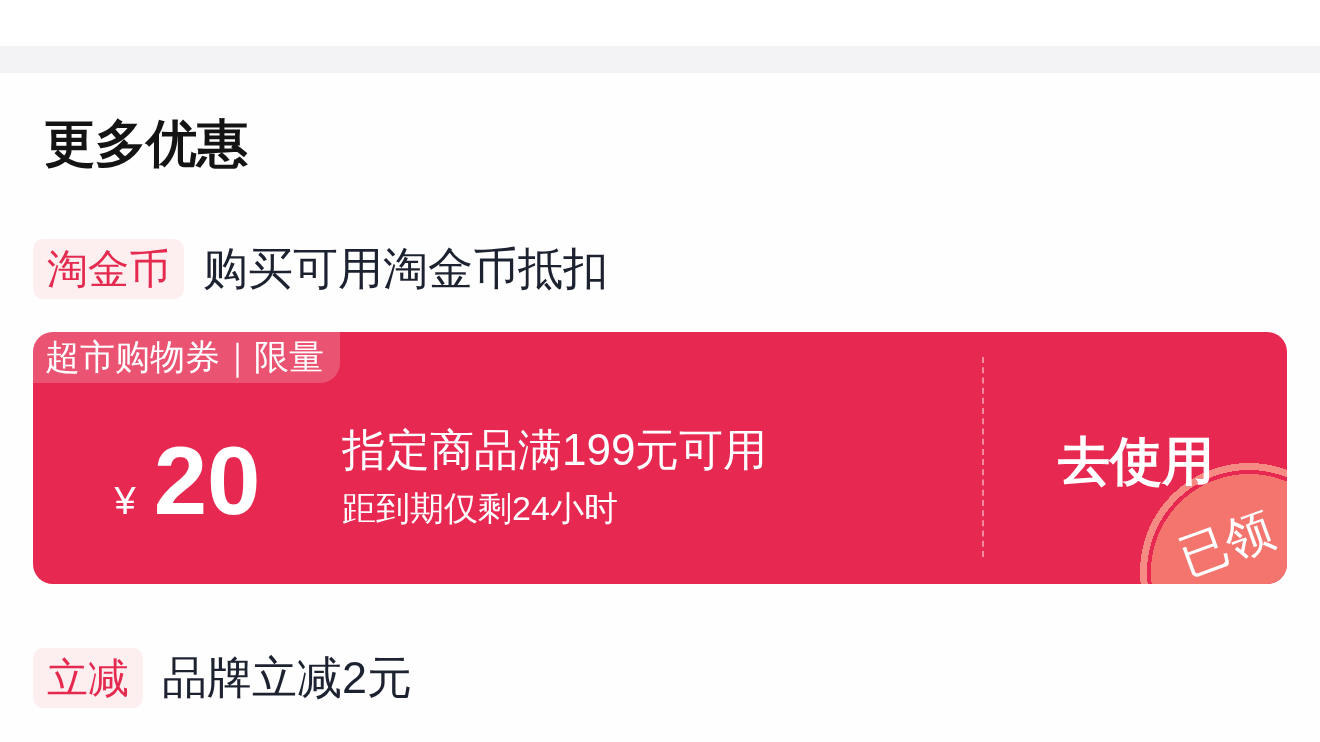 Image resolution: width=1320 pixels, height=742 pixels. What do you see at coordinates (555, 449) in the screenshot?
I see `coupon-condition: 指定商品满199元可用` at bounding box center [555, 449].